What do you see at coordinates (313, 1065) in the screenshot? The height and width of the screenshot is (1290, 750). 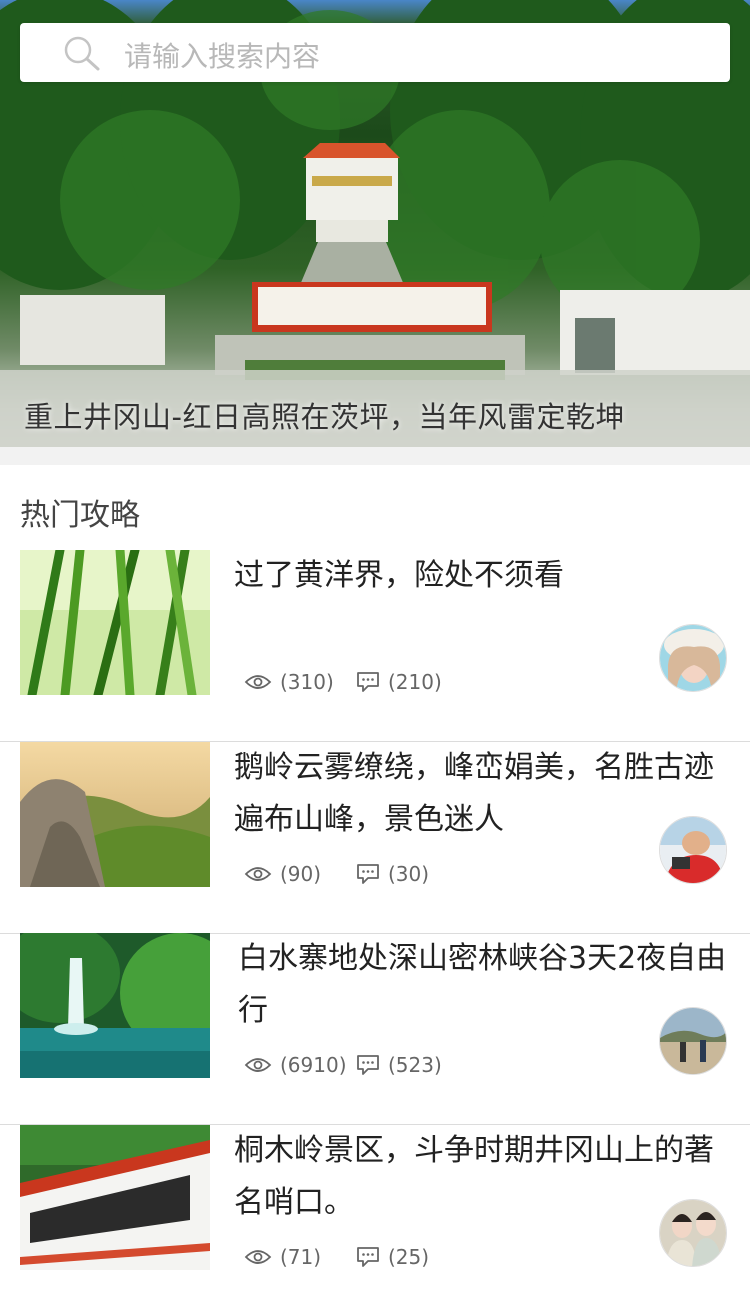 I see `view-count-value: (6910)` at bounding box center [313, 1065].